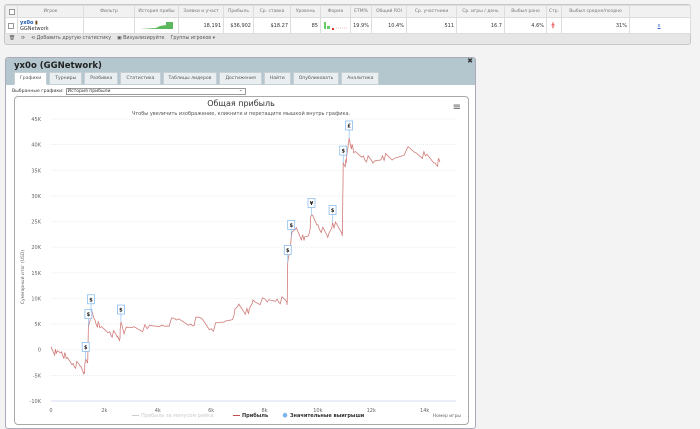 The width and height of the screenshot is (700, 429). Describe the element at coordinates (36, 402) in the screenshot. I see `y-tick-label: -10K` at that location.